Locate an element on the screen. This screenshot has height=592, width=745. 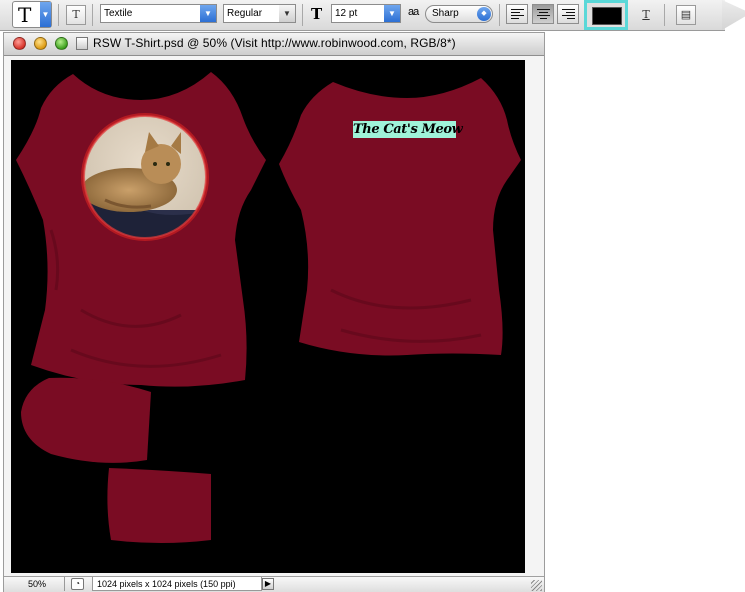
shirt-pocket-piece is located at coordinates (159, 505).